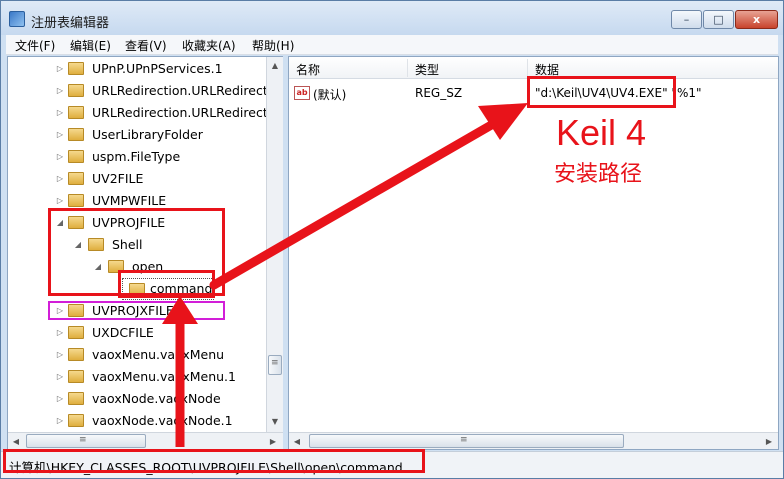 The width and height of the screenshot is (784, 479). Describe the element at coordinates (136, 156) in the screenshot. I see `tree-item-label: uspm.FileType` at that location.